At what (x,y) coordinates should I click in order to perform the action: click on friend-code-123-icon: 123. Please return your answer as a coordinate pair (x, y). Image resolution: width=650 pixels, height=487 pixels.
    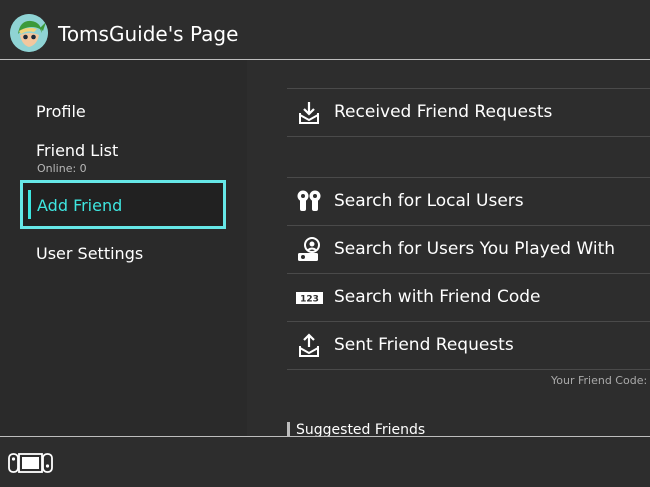
    Looking at the image, I should click on (309, 298).